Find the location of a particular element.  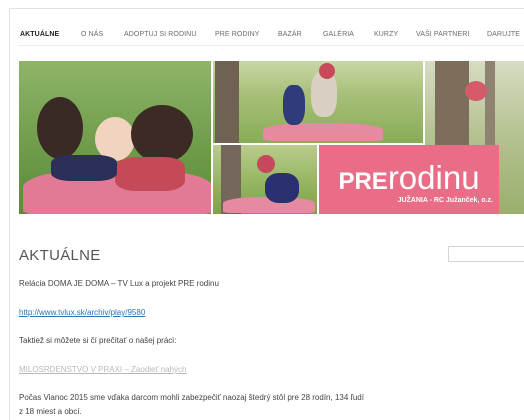

nav-item-bazar: BAZÁR is located at coordinates (290, 34).